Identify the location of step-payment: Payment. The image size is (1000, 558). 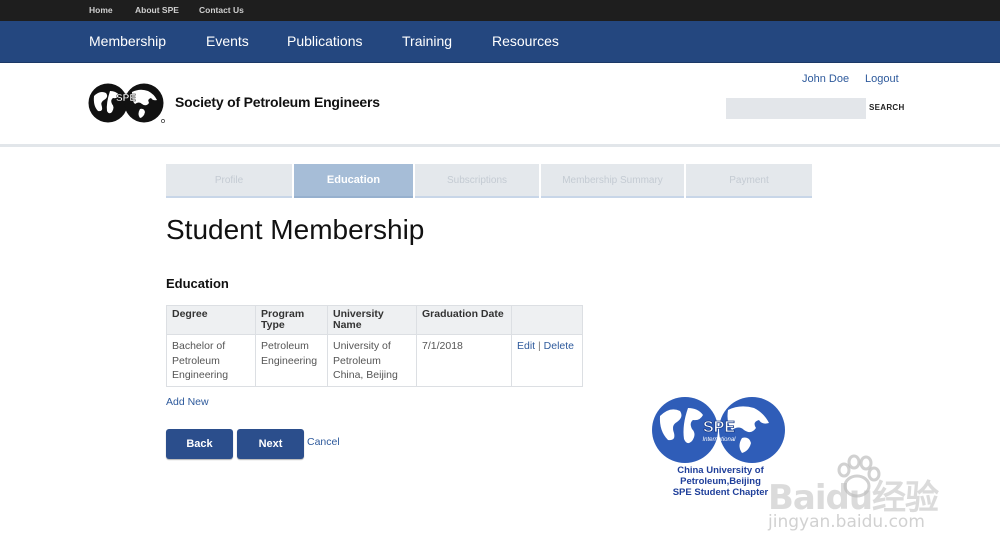
(749, 181).